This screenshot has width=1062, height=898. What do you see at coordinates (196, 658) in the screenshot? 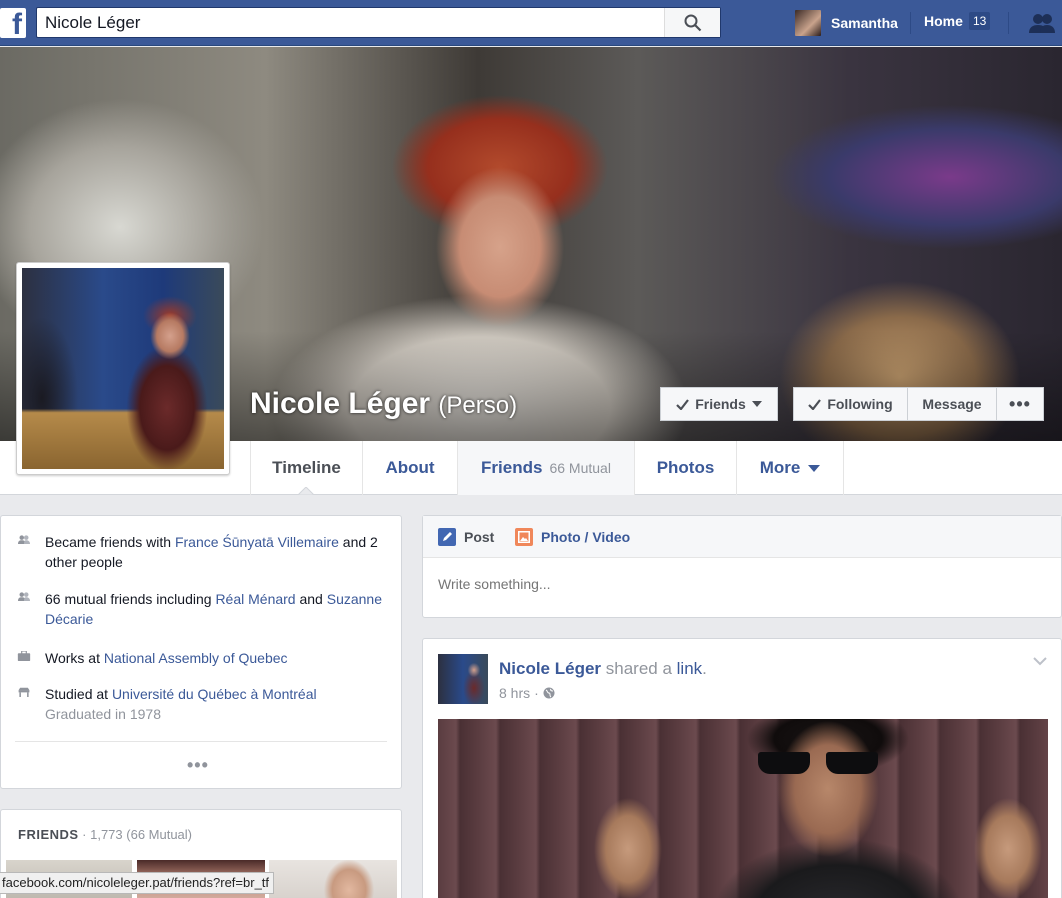
I see `employer-link: National Assembly of Quebec` at bounding box center [196, 658].